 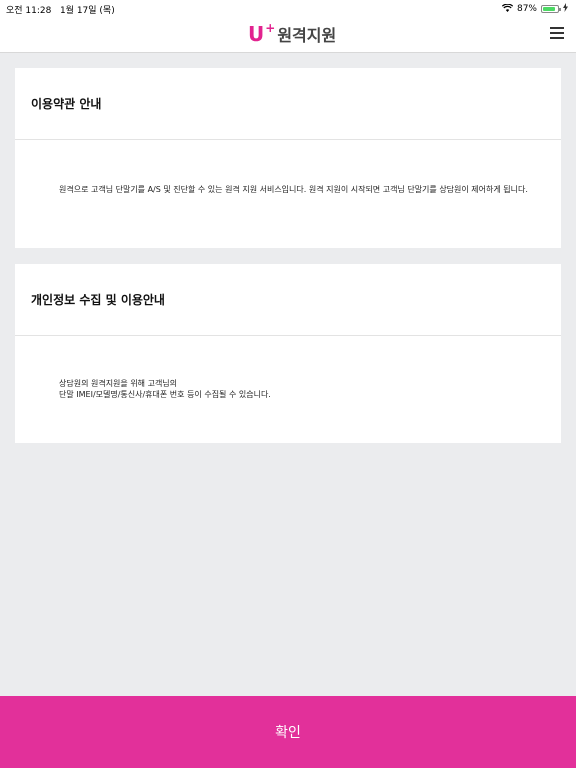 What do you see at coordinates (565, 9) in the screenshot?
I see `charging-icon` at bounding box center [565, 9].